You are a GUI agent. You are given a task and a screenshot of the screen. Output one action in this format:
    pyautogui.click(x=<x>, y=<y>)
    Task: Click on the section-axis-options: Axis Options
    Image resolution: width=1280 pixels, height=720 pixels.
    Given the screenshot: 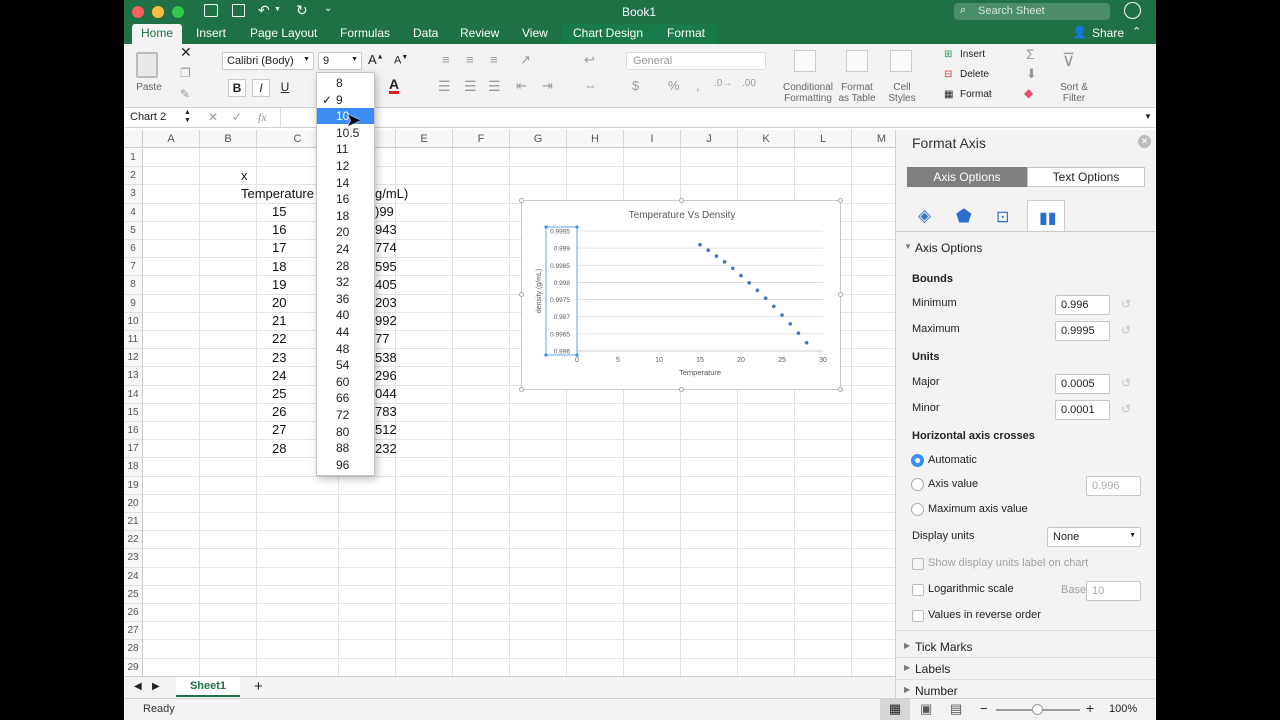 What is the action you would take?
    pyautogui.click(x=948, y=248)
    